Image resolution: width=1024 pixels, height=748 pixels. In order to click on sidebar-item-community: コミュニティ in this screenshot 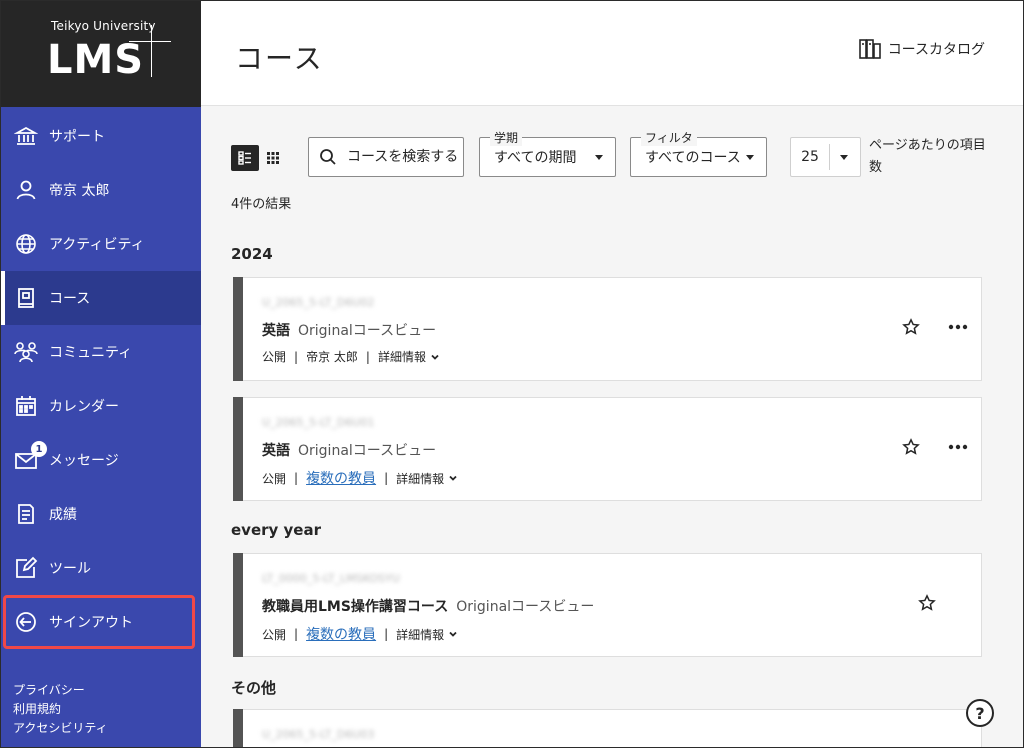, I will do `click(101, 352)`.